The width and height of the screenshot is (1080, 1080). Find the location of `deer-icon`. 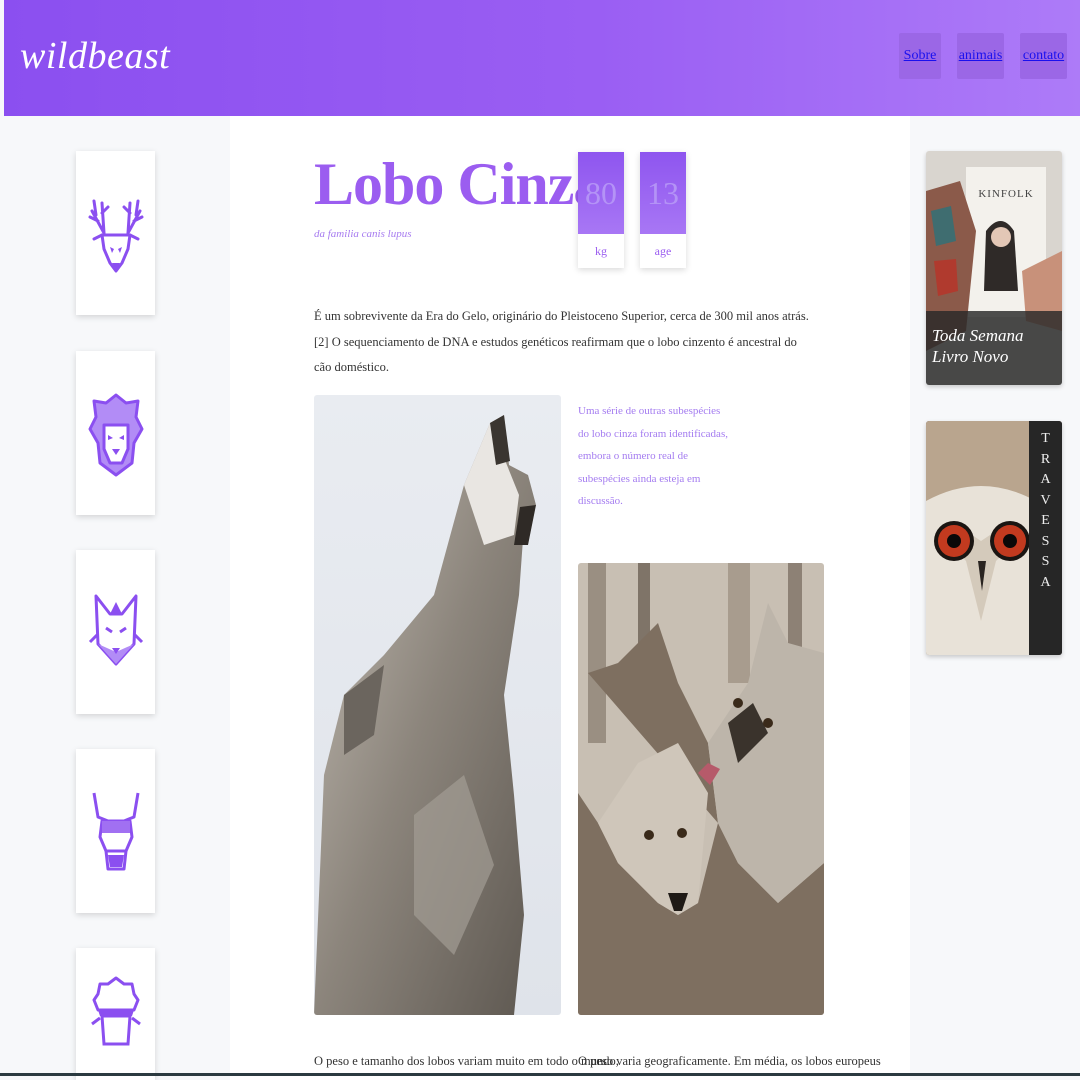

deer-icon is located at coordinates (115, 236).